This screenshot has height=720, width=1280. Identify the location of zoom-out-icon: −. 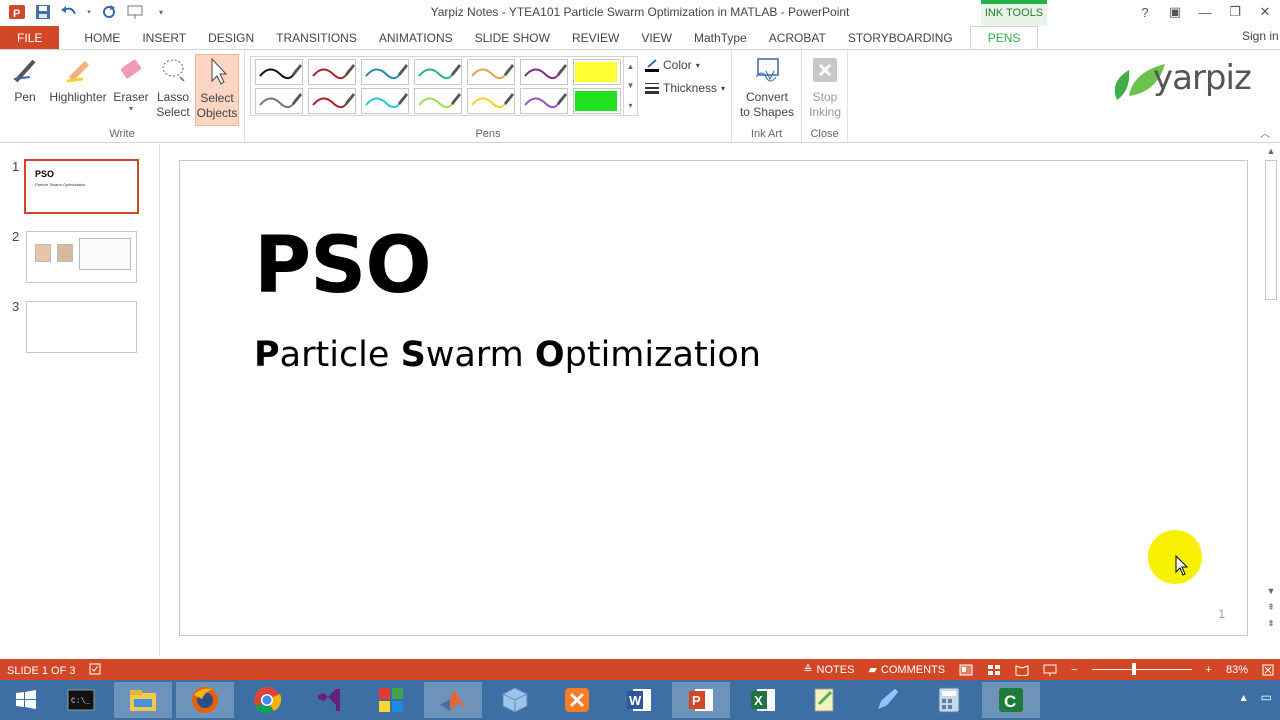
(1074, 670).